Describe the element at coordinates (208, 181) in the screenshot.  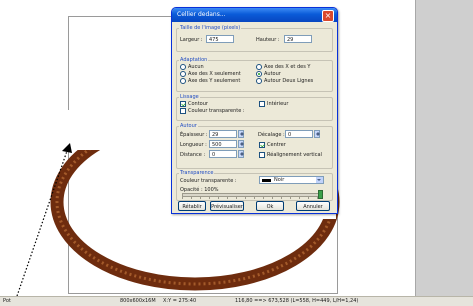
I see `transparent-color-label: Couleur transparente :` at that location.